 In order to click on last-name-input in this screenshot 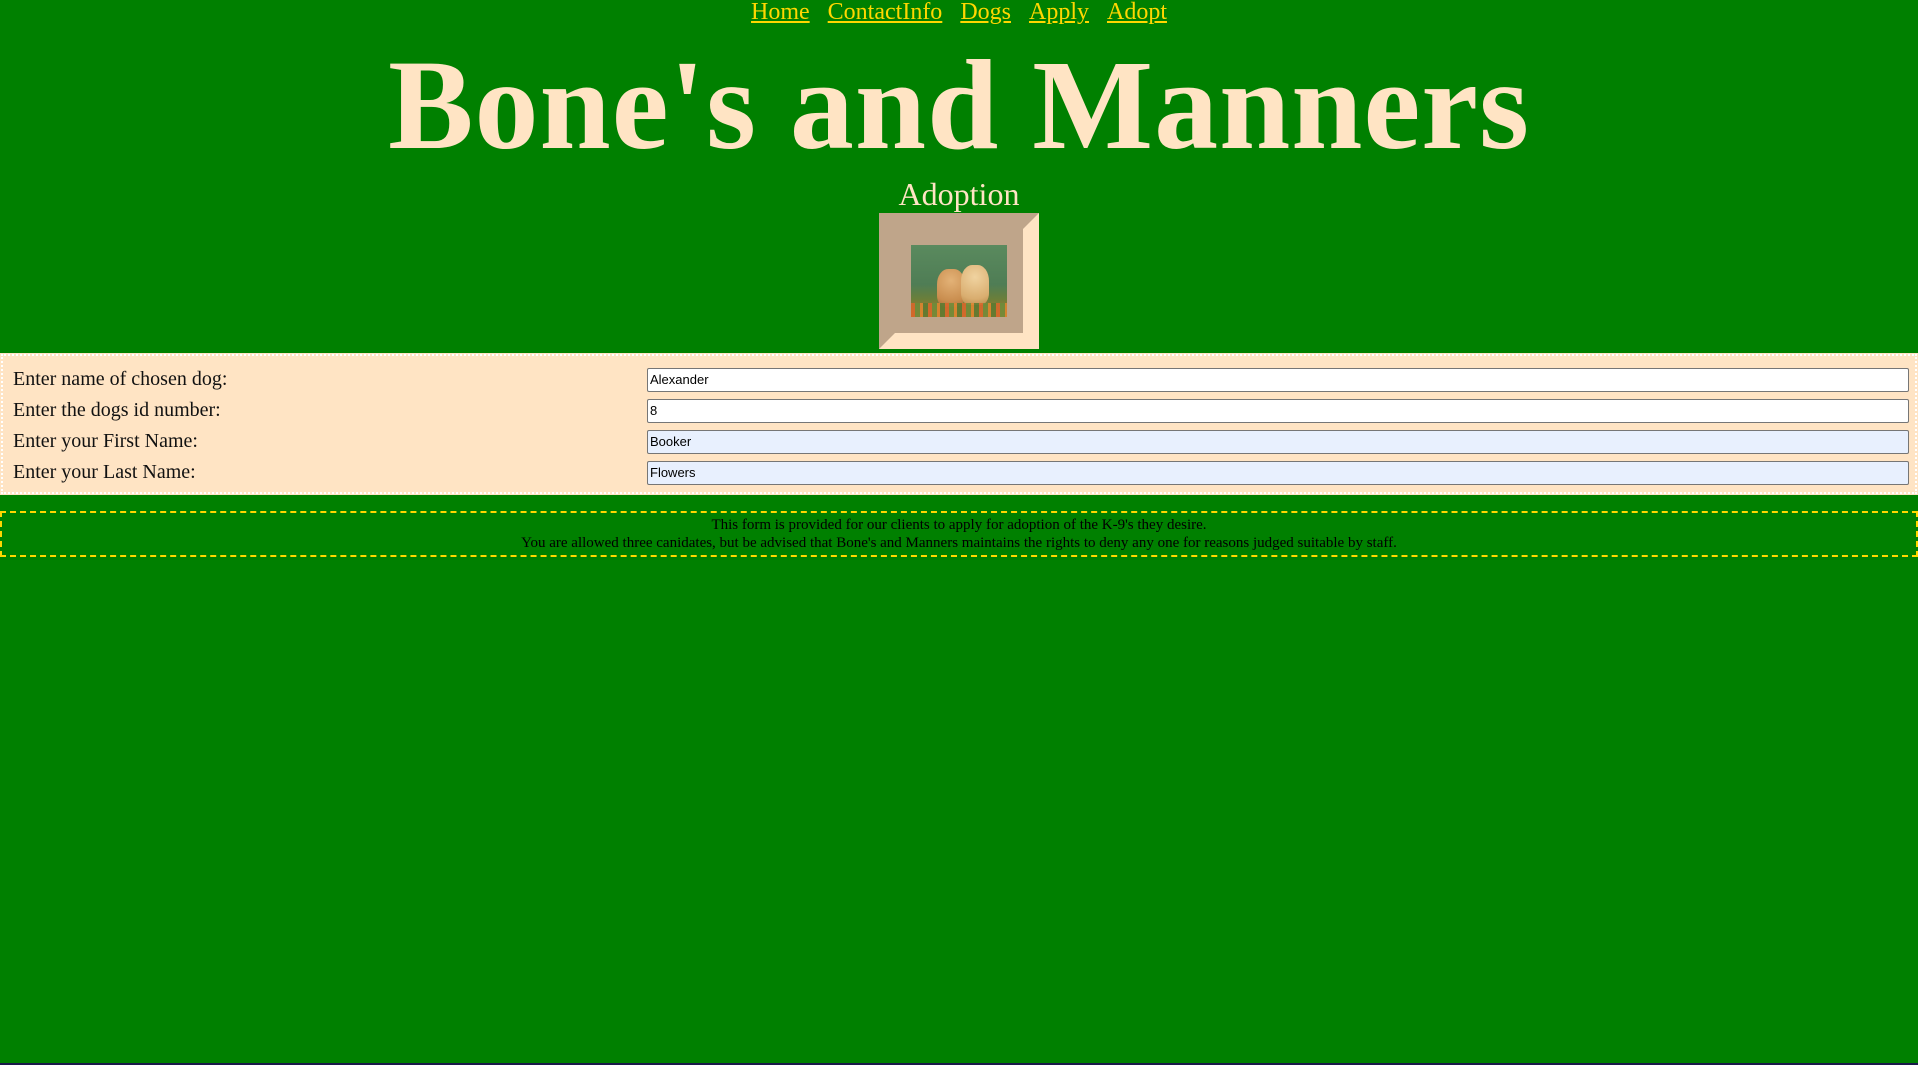, I will do `click(1278, 472)`.